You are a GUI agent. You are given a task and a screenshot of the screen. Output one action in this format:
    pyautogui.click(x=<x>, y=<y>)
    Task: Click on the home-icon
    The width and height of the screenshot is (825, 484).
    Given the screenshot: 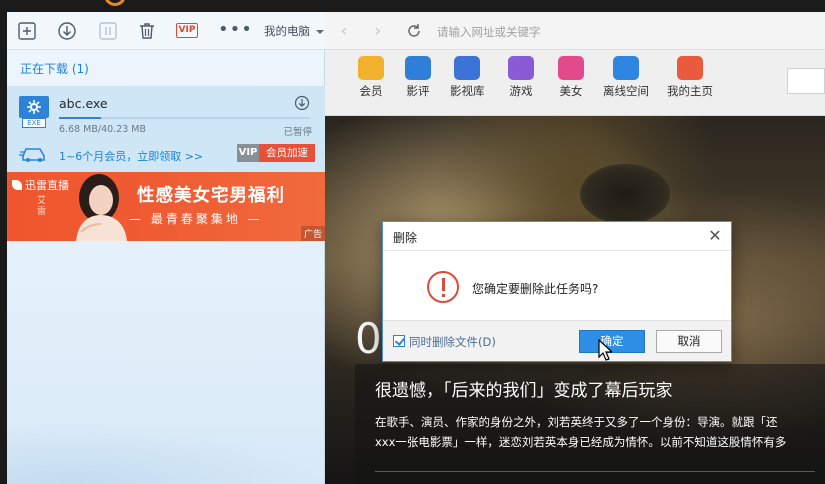 What is the action you would take?
    pyautogui.click(x=690, y=68)
    